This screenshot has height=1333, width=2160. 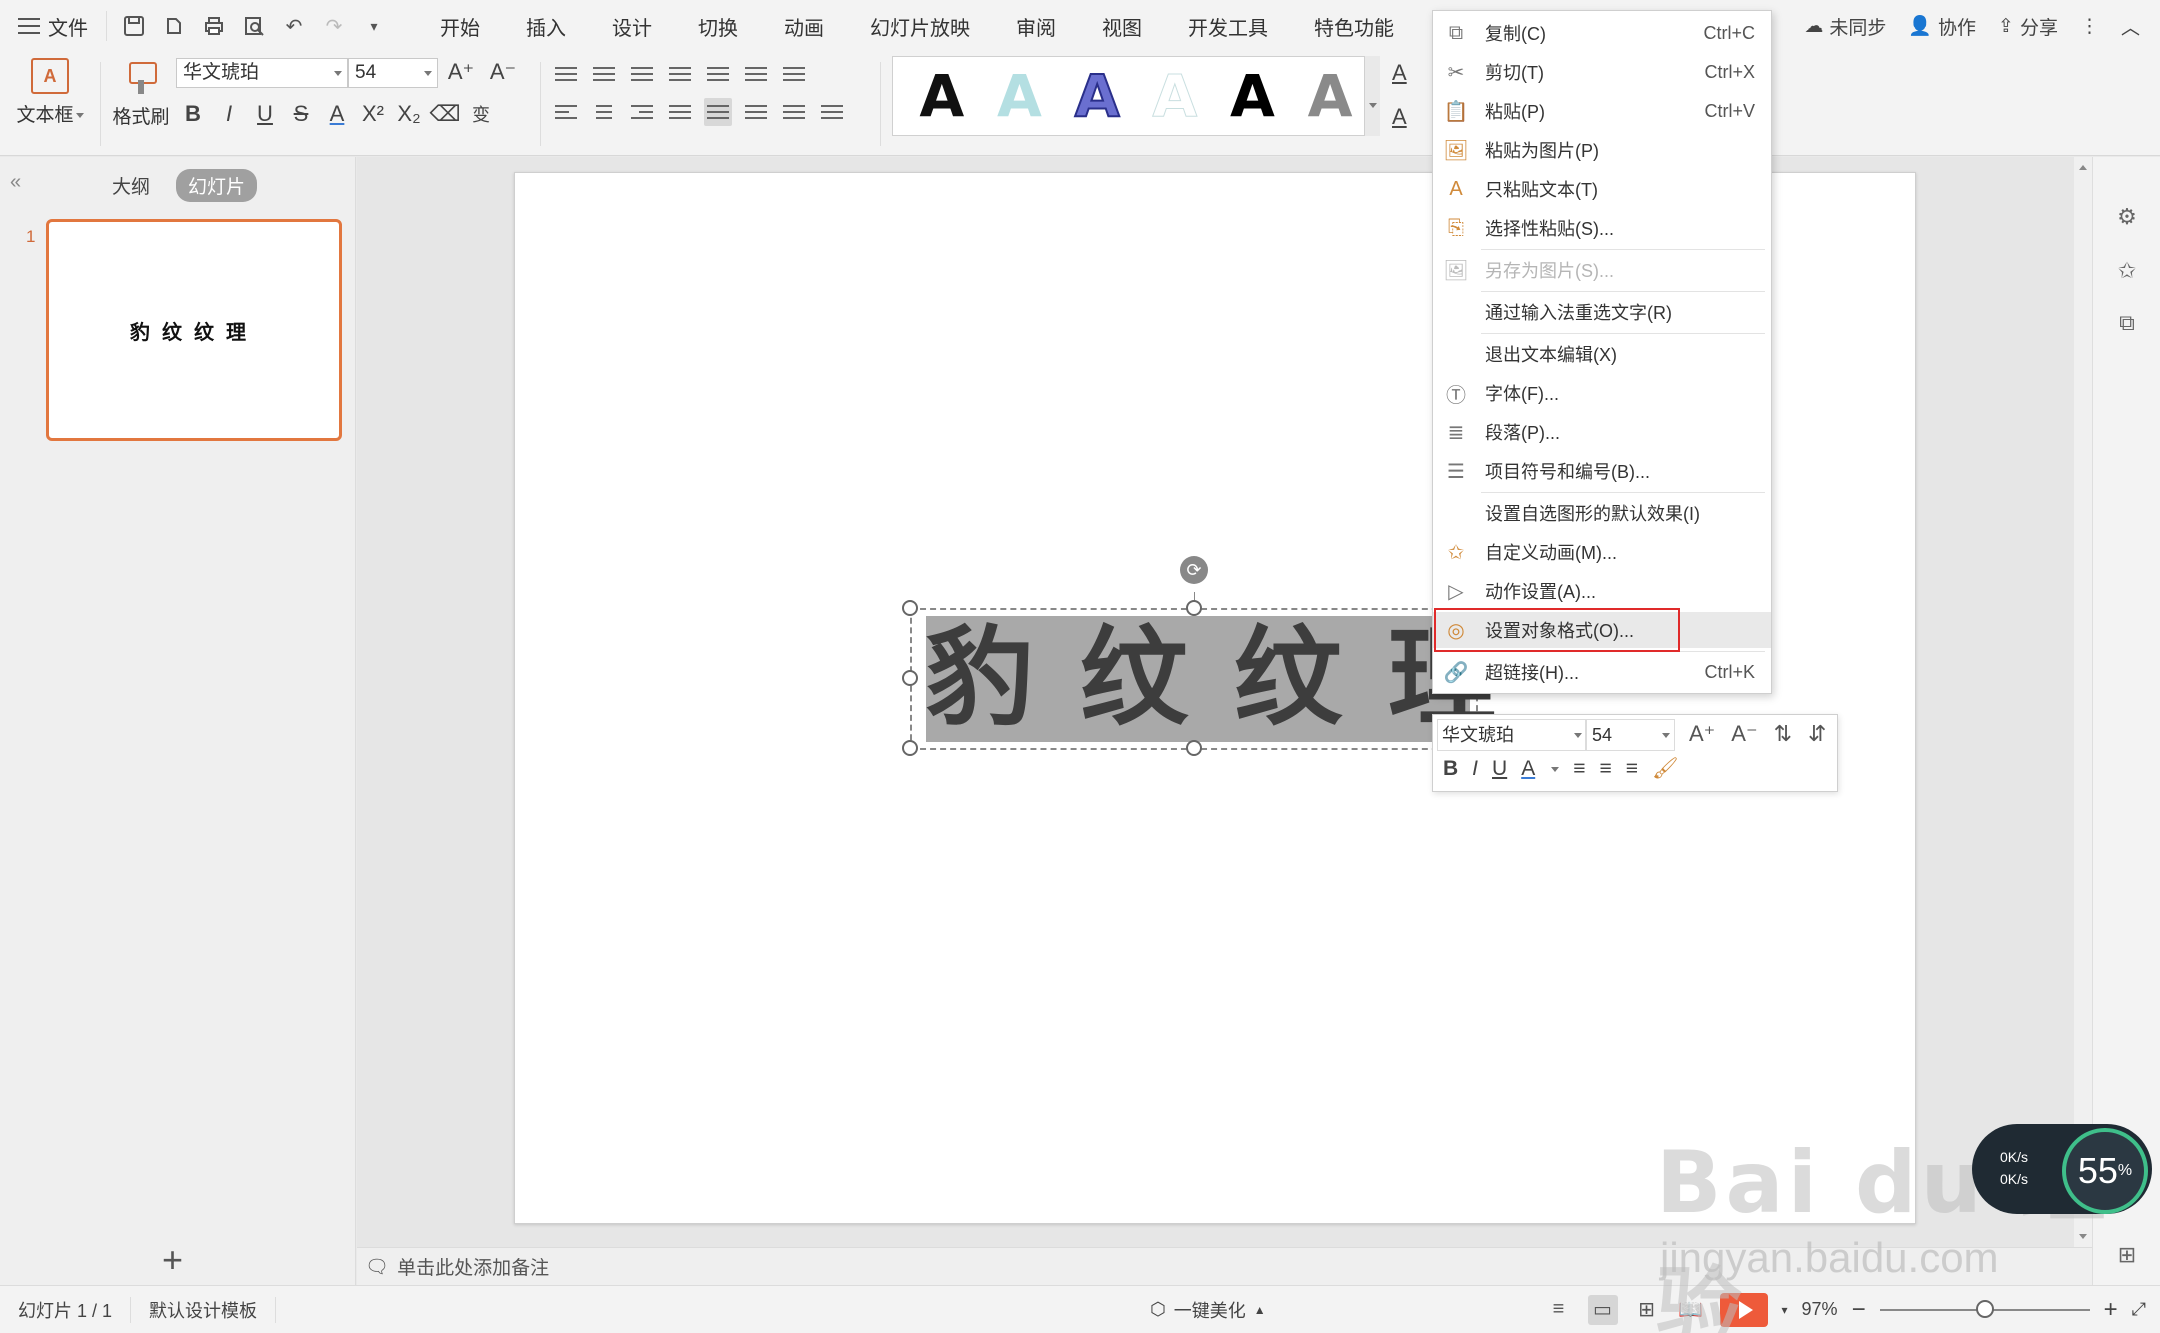 What do you see at coordinates (1194, 748) in the screenshot?
I see `resize-handle-bottom` at bounding box center [1194, 748].